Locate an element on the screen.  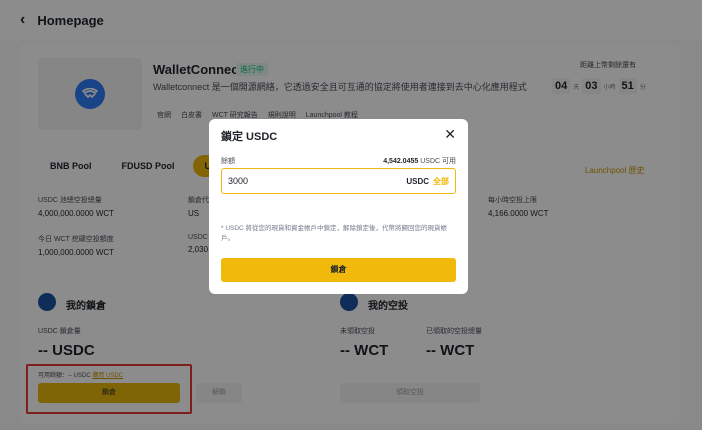
amount-unit: USDC is located at coordinates (417, 181).